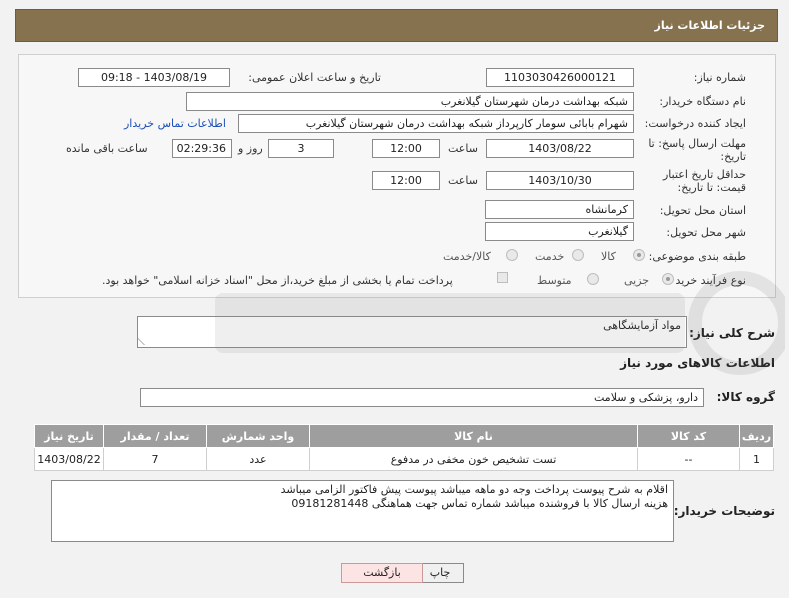  What do you see at coordinates (724, 511) in the screenshot?
I see `buyer-notes-label: توضیحات خریدار:` at bounding box center [724, 511].